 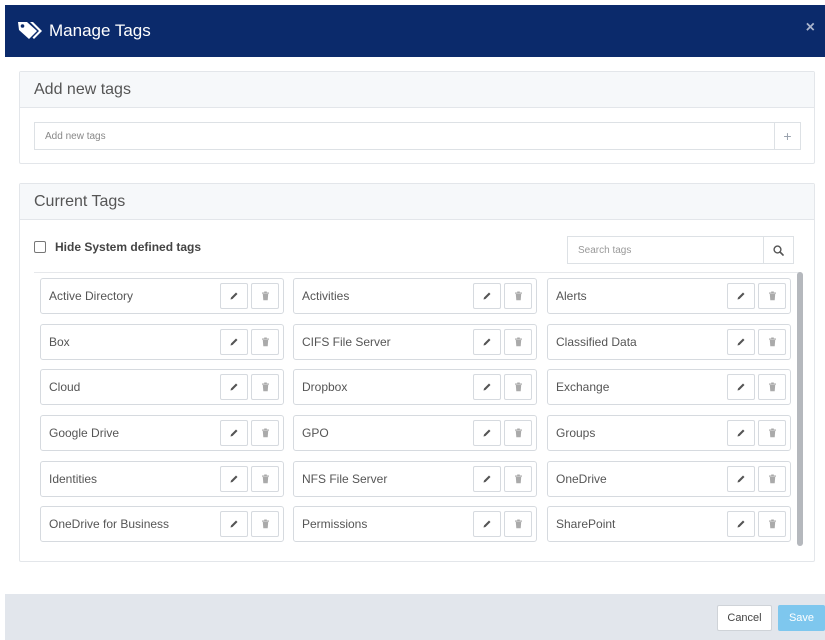 I want to click on tag-item: SharePoint, so click(x=669, y=524).